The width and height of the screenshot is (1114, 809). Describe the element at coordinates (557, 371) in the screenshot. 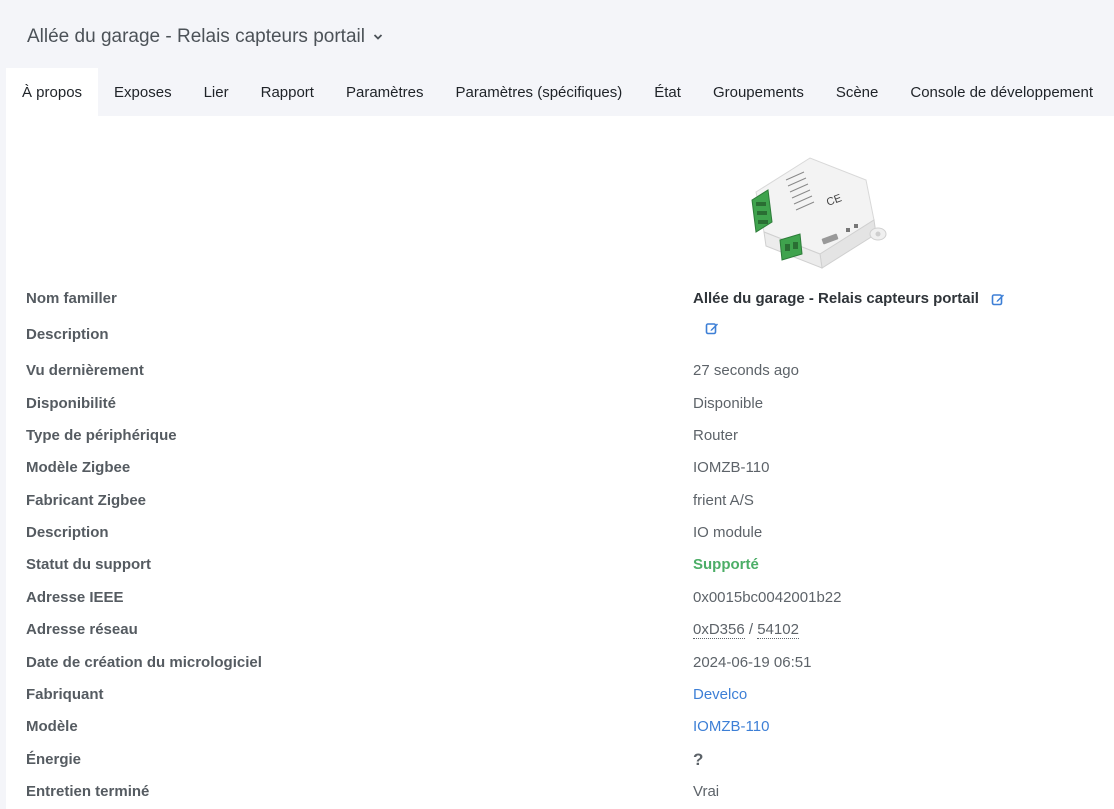

I see `detail-row-last-seen: Vu dernièrement 27 seconds ago` at that location.